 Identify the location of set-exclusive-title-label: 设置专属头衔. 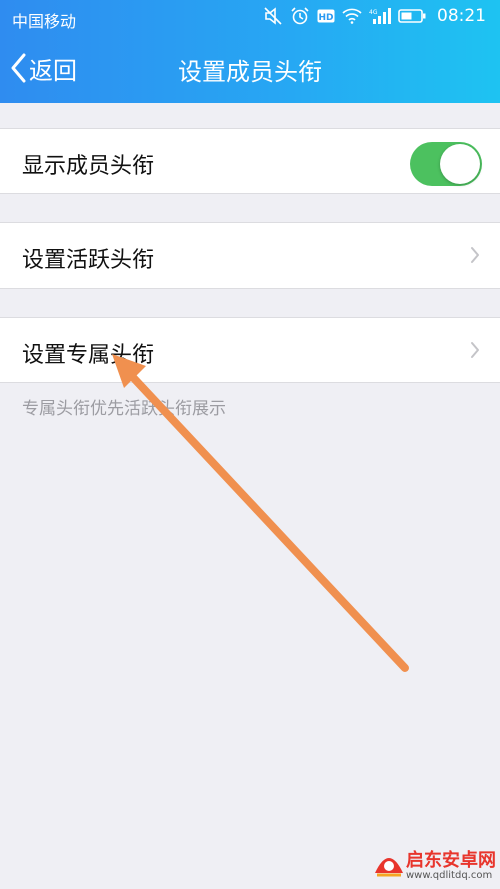
(88, 355).